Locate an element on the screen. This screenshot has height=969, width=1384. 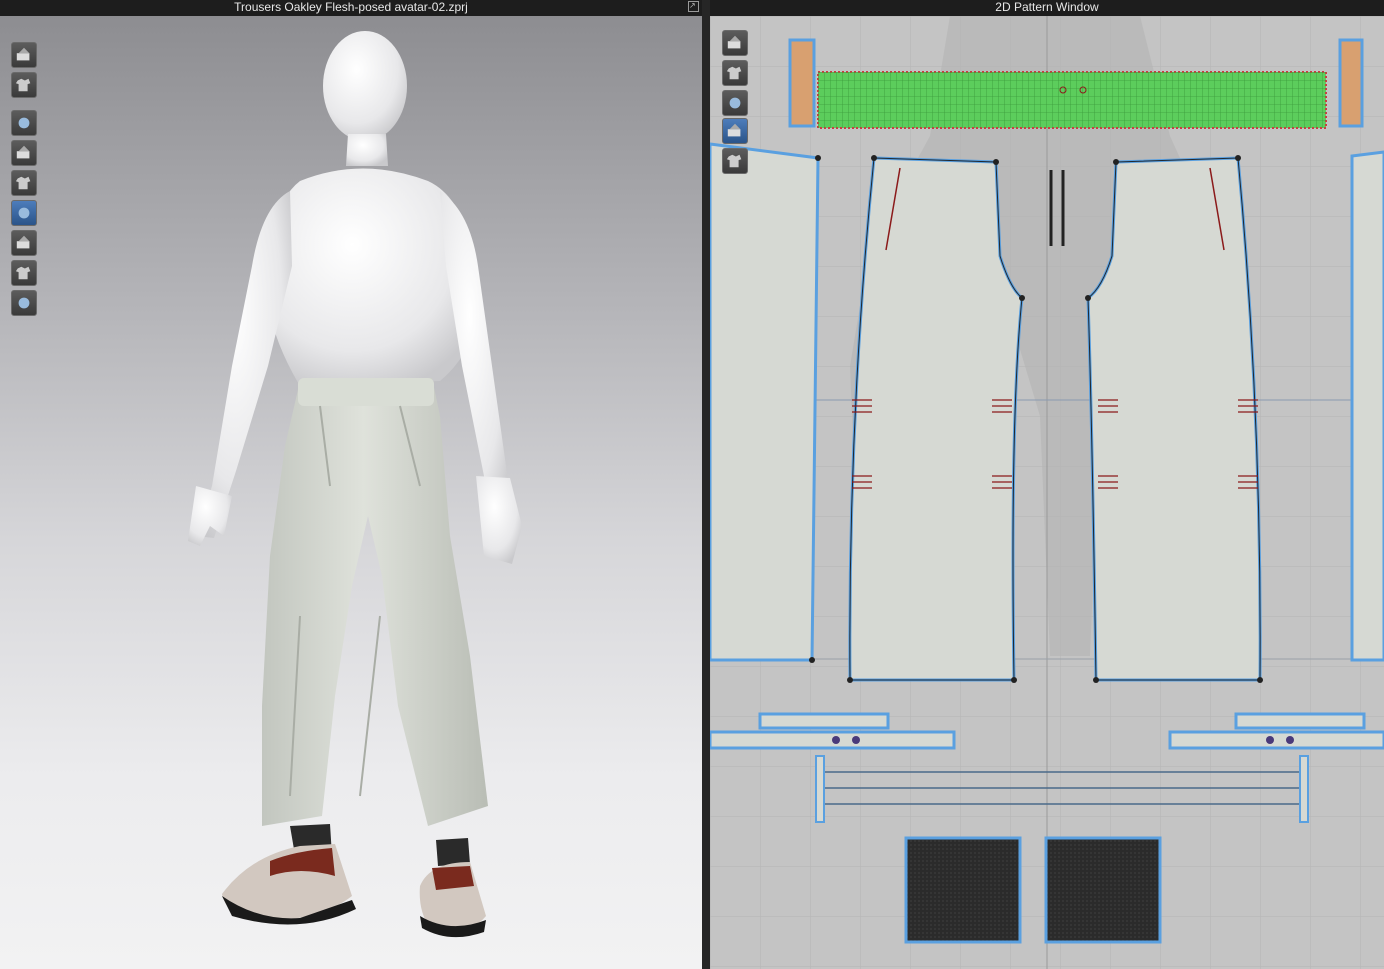
avatar-head is located at coordinates (365, 86).